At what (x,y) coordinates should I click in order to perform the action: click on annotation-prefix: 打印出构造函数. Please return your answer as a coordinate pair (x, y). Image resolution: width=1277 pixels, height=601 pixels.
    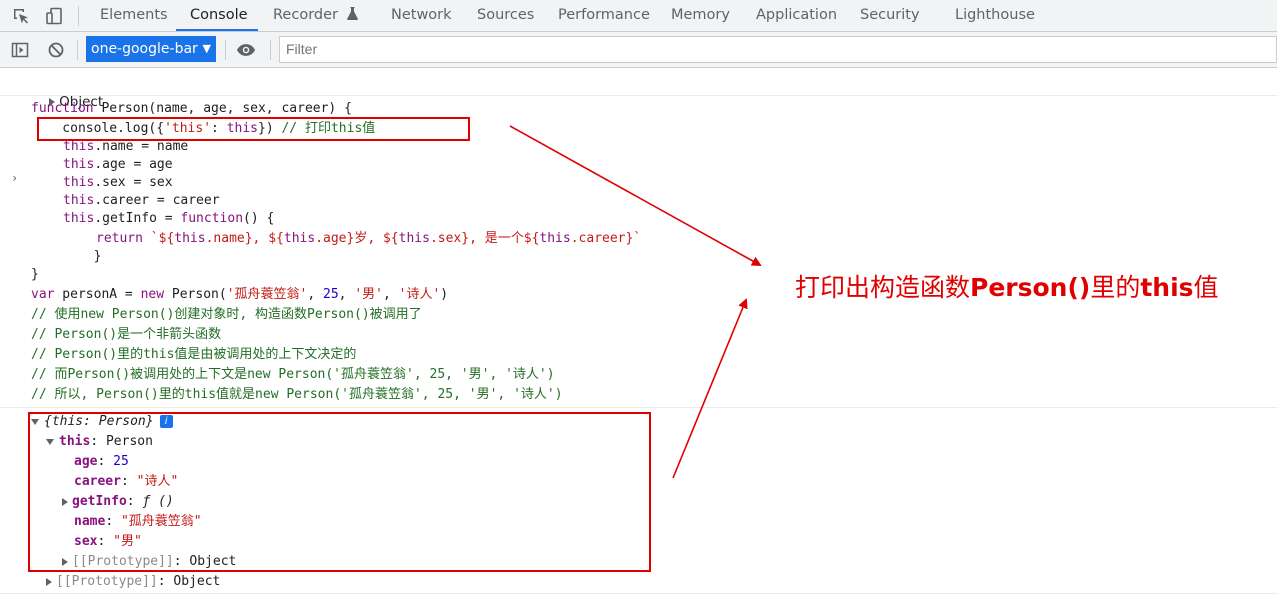
    Looking at the image, I should click on (883, 287).